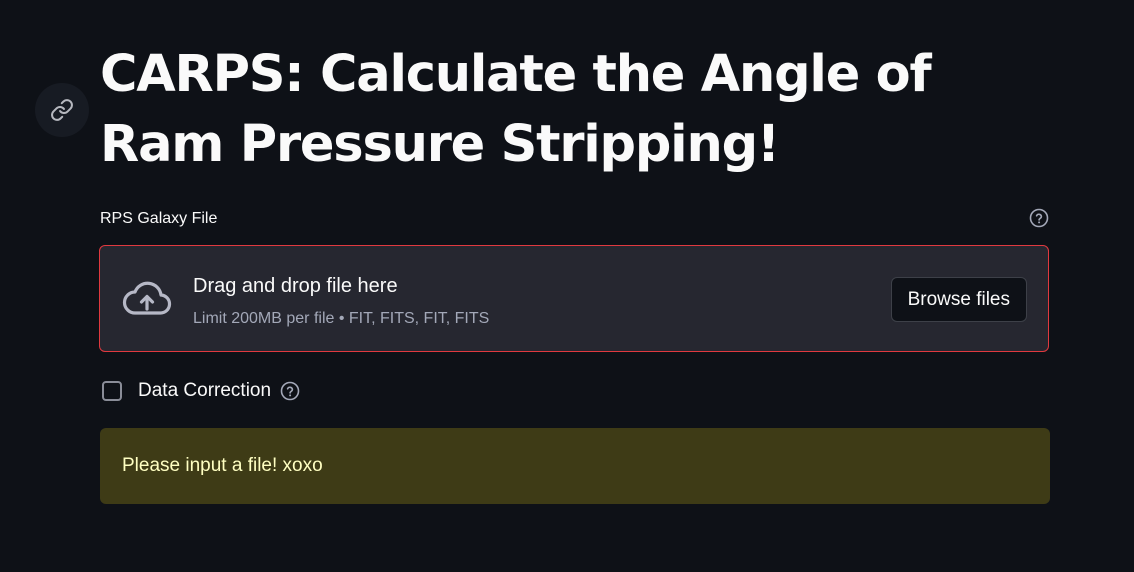 The image size is (1134, 572). Describe the element at coordinates (159, 218) in the screenshot. I see `uploader-label: RPS Galaxy File` at that location.